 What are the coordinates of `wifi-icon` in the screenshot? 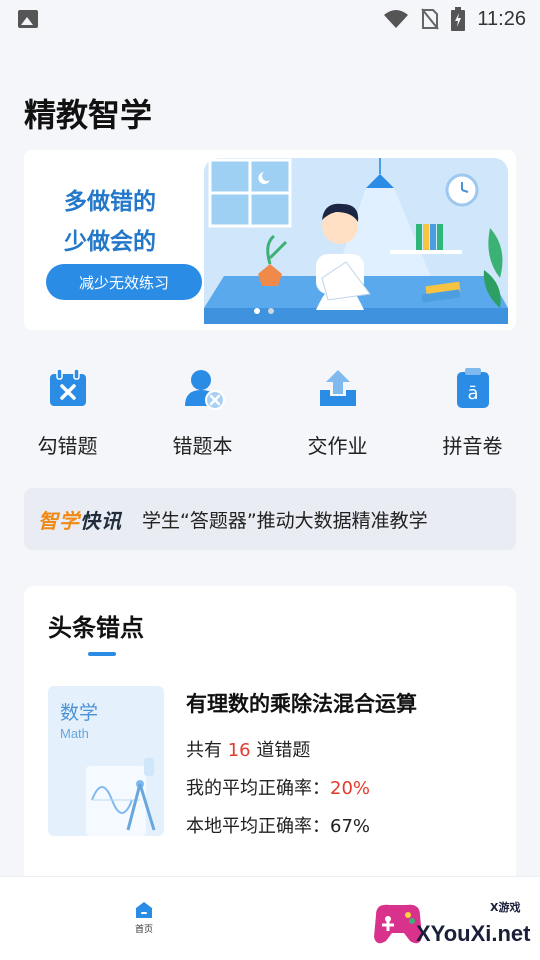 It's located at (396, 19).